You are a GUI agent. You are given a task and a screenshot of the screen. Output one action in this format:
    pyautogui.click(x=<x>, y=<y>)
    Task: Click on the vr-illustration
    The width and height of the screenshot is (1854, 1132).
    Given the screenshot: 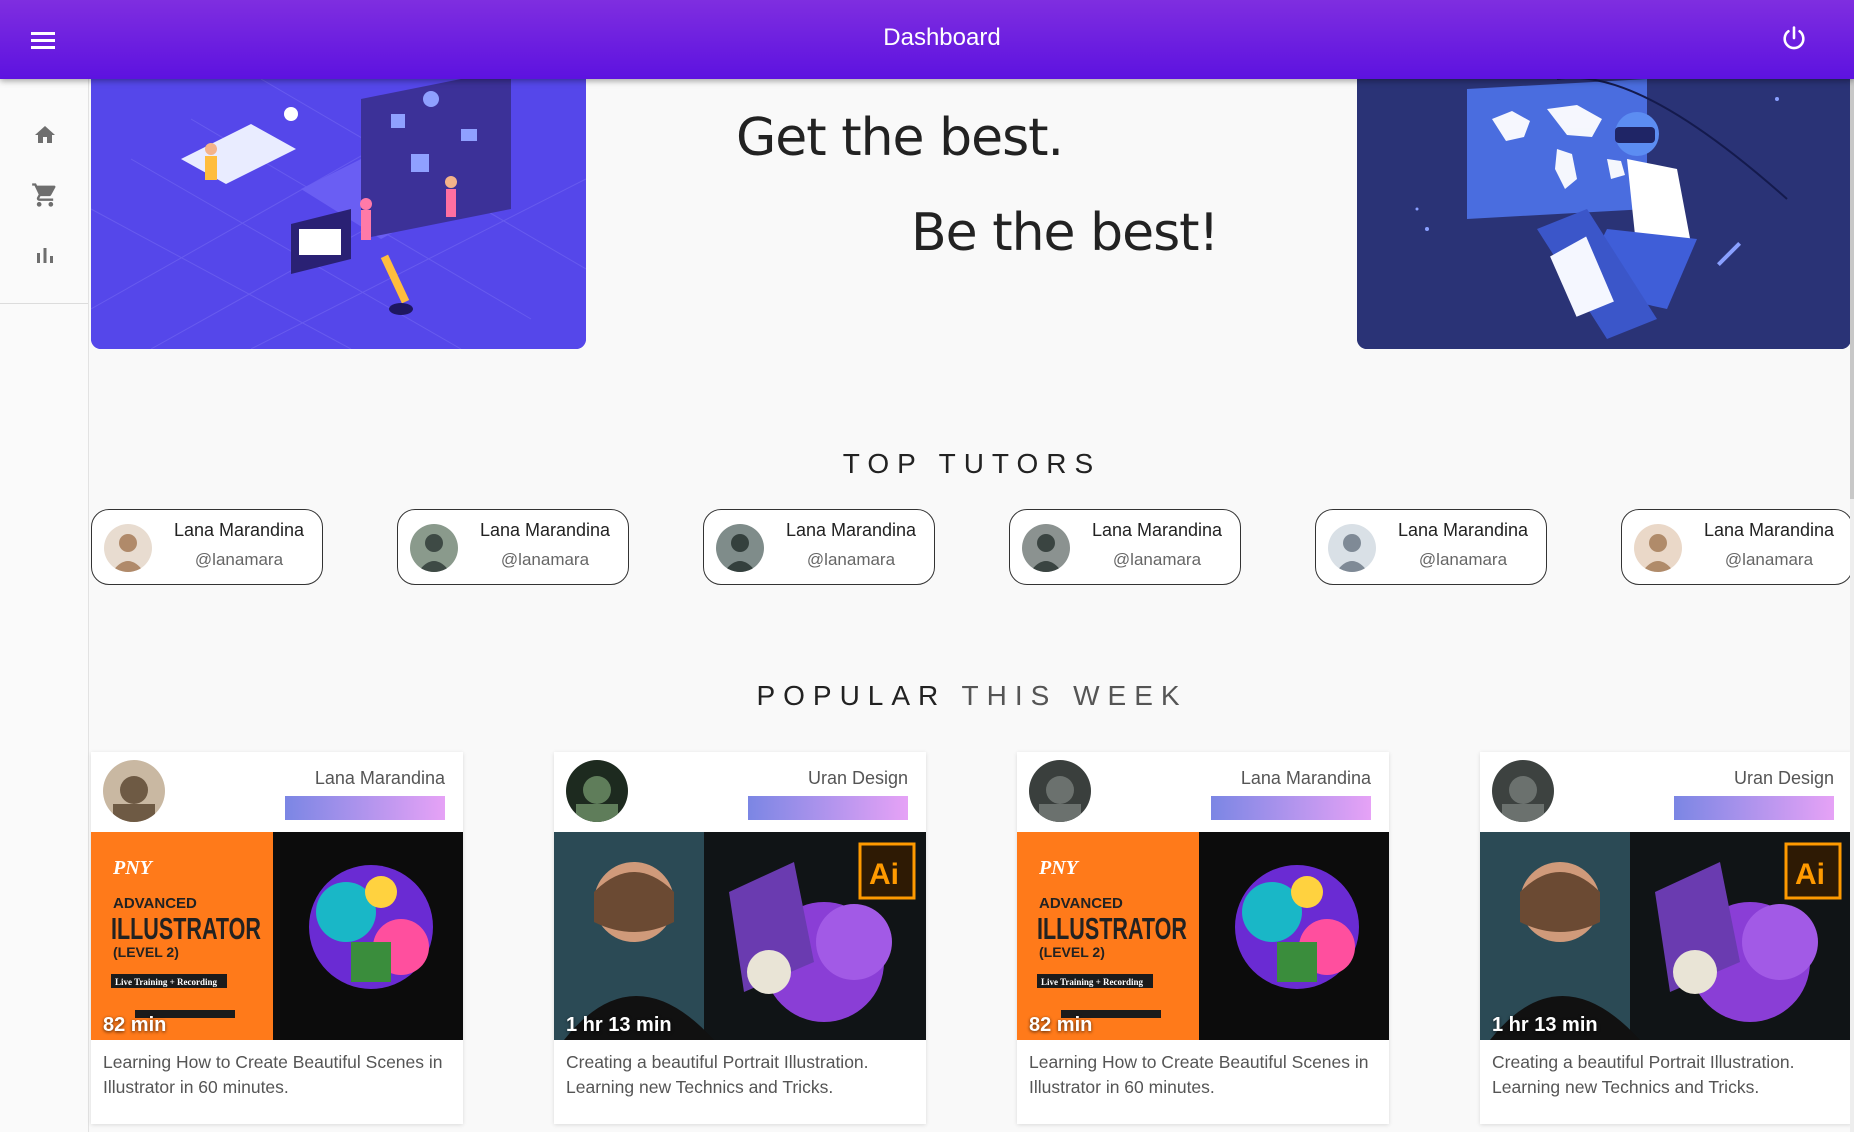 What is the action you would take?
    pyautogui.click(x=1604, y=214)
    